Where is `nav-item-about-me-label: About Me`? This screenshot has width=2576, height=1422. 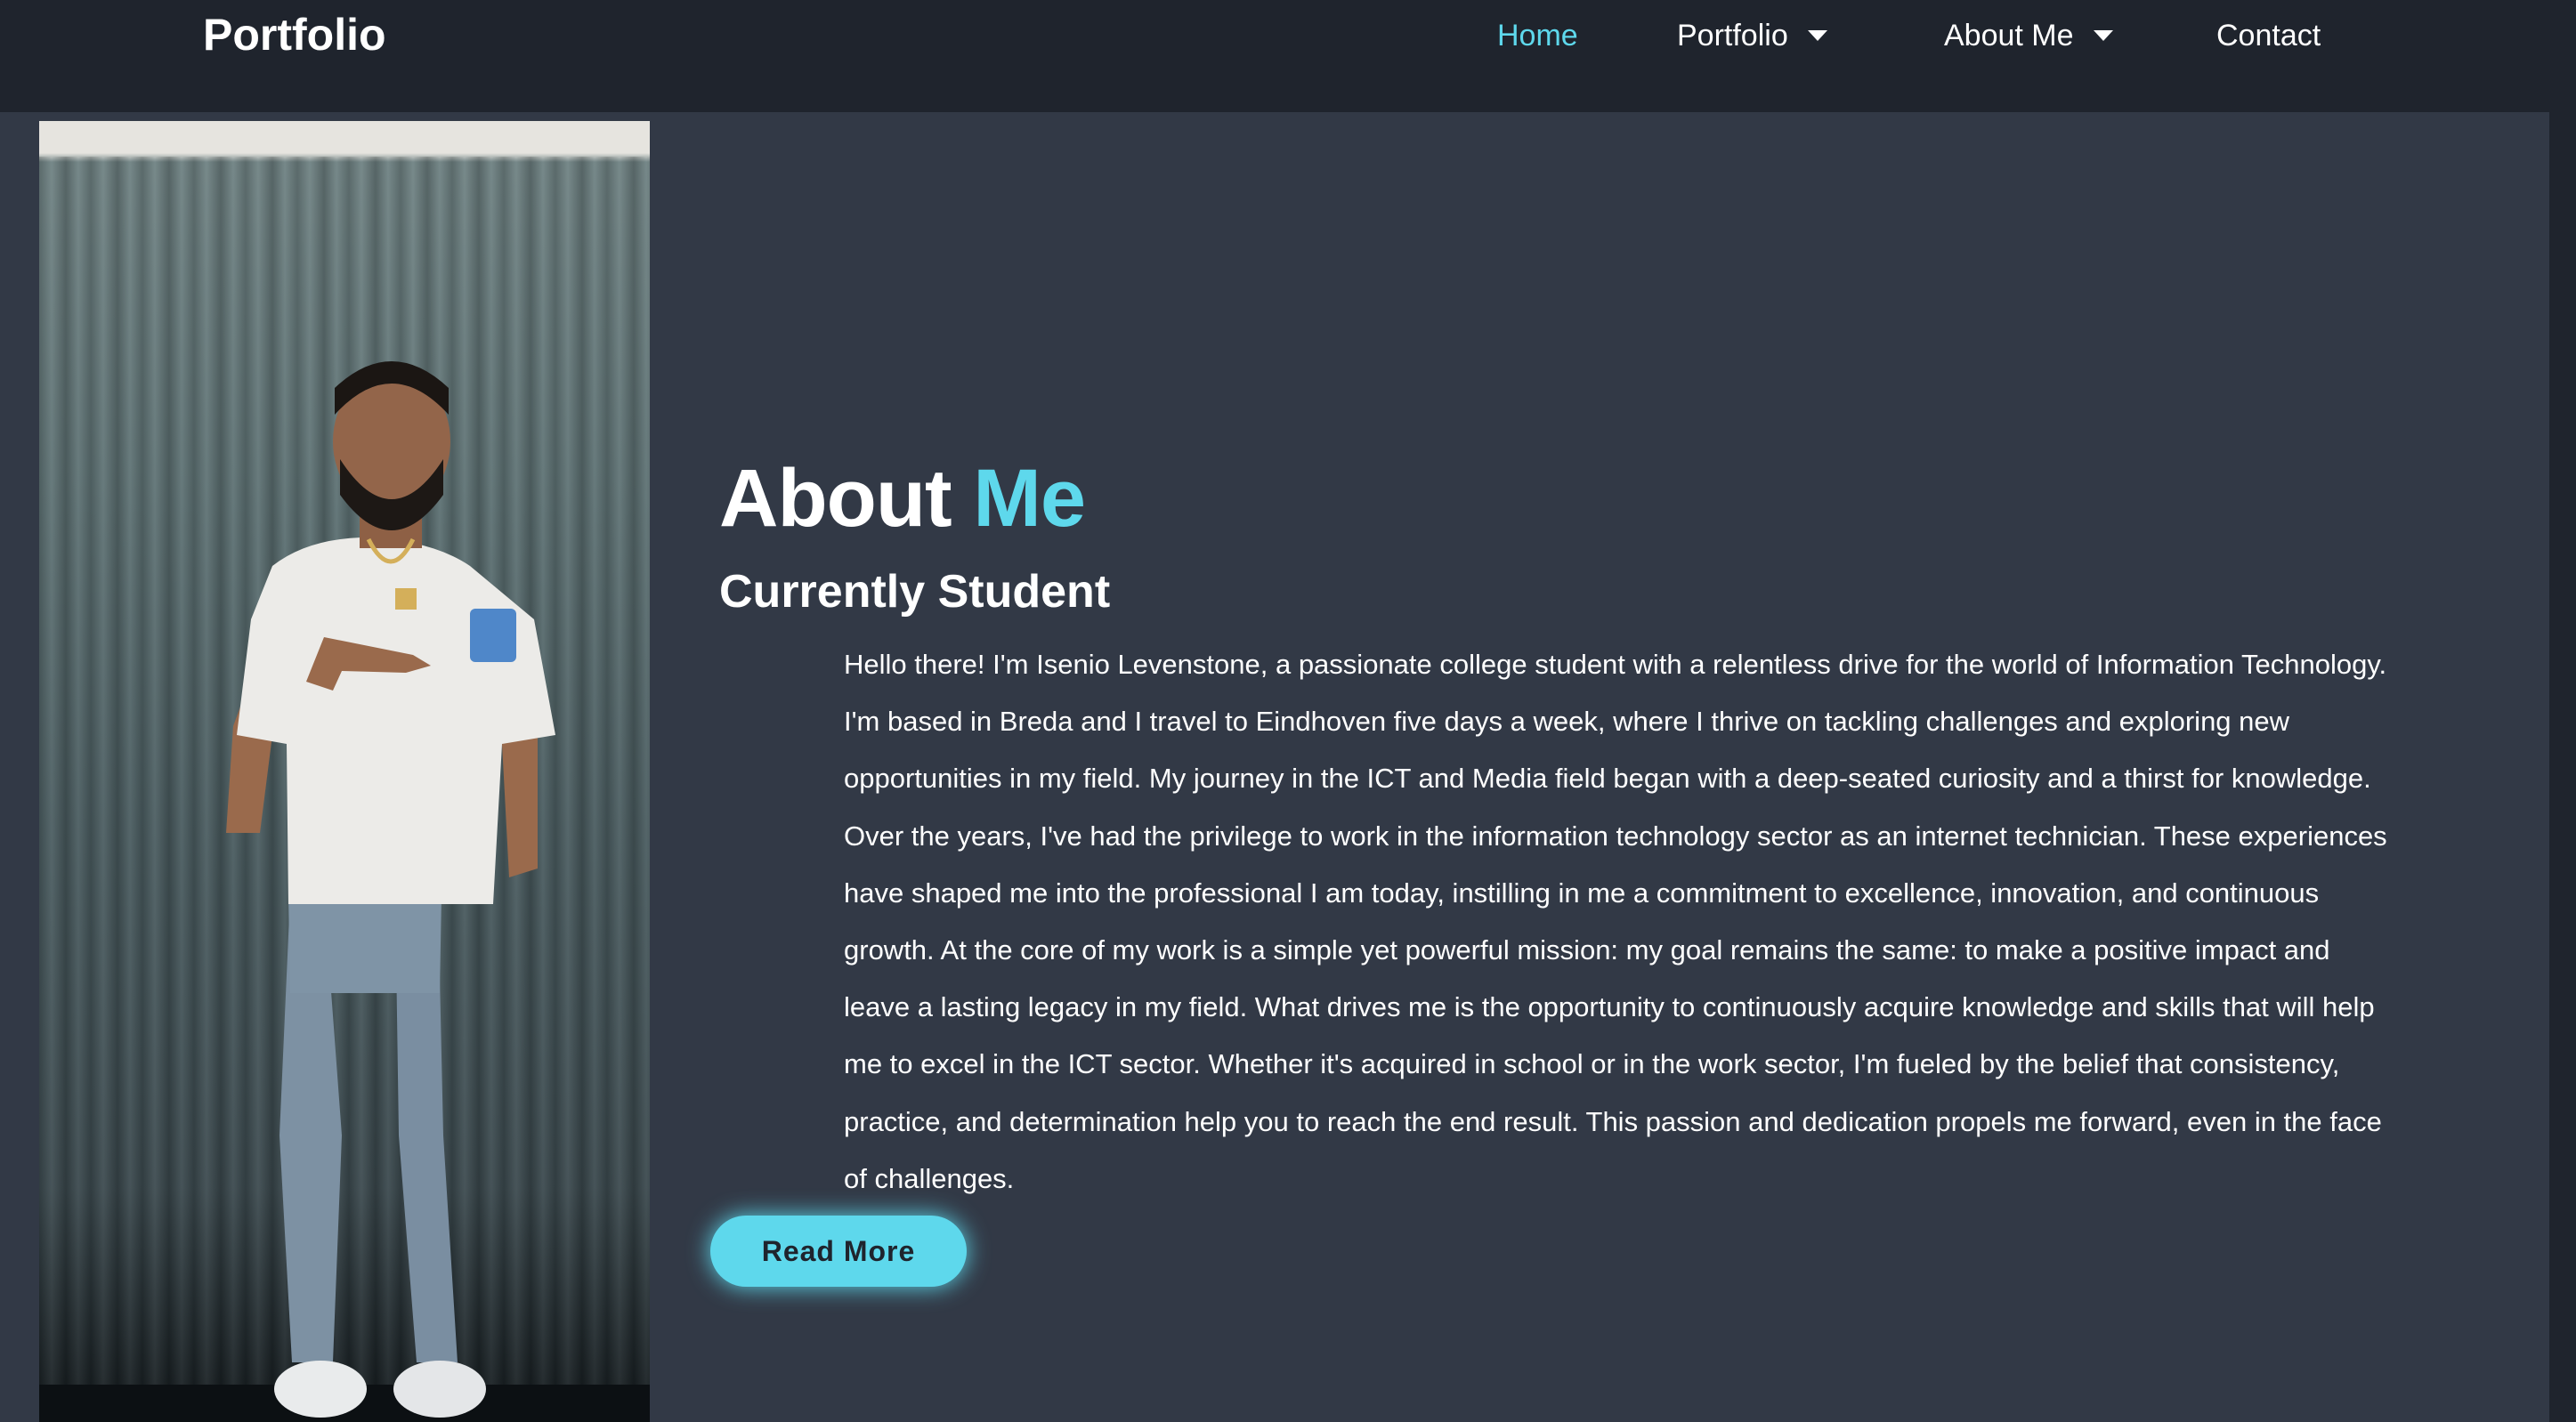 nav-item-about-me-label: About Me is located at coordinates (2009, 35).